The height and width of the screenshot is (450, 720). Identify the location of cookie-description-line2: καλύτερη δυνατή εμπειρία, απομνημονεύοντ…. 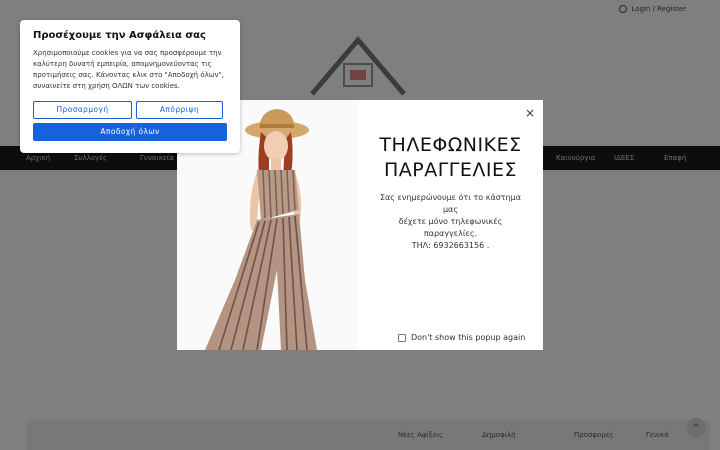
(122, 64).